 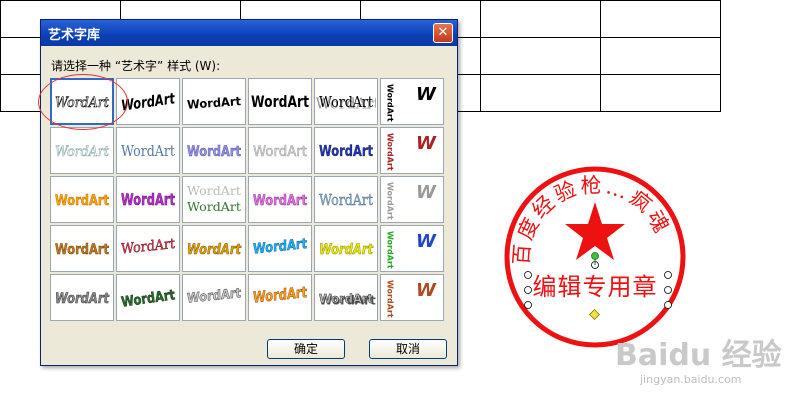 What do you see at coordinates (136, 66) in the screenshot?
I see `style-prompt-label: 请选择一种 “艺术字” 样式 (W):` at bounding box center [136, 66].